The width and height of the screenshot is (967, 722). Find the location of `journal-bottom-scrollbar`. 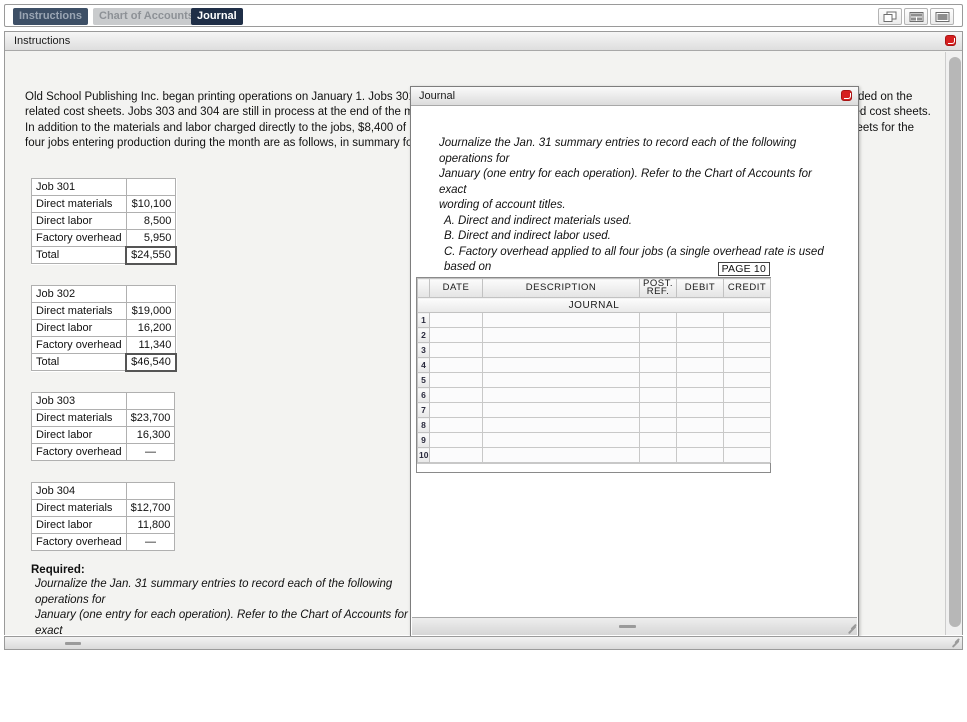

journal-bottom-scrollbar is located at coordinates (634, 626).